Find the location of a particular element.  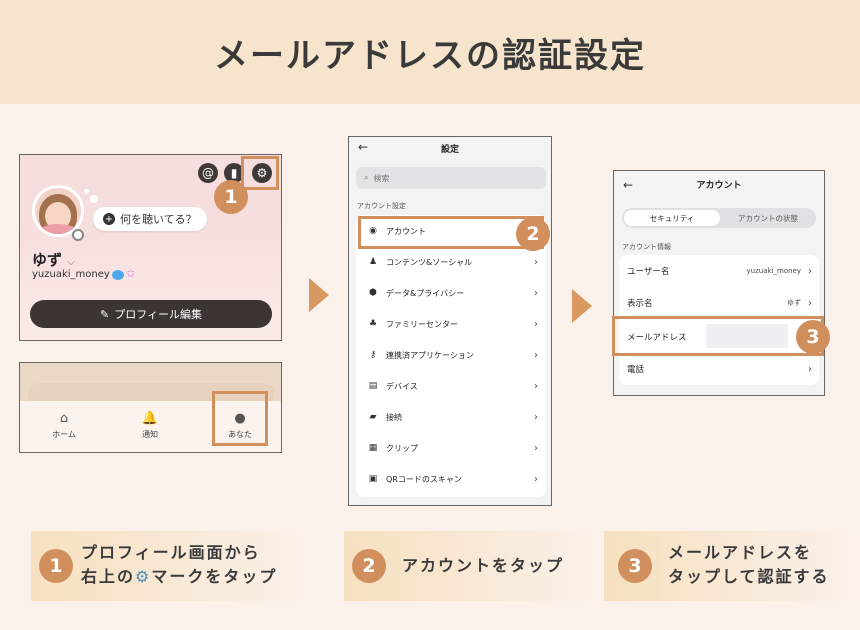

section-label: アカウント情報 is located at coordinates (646, 247).